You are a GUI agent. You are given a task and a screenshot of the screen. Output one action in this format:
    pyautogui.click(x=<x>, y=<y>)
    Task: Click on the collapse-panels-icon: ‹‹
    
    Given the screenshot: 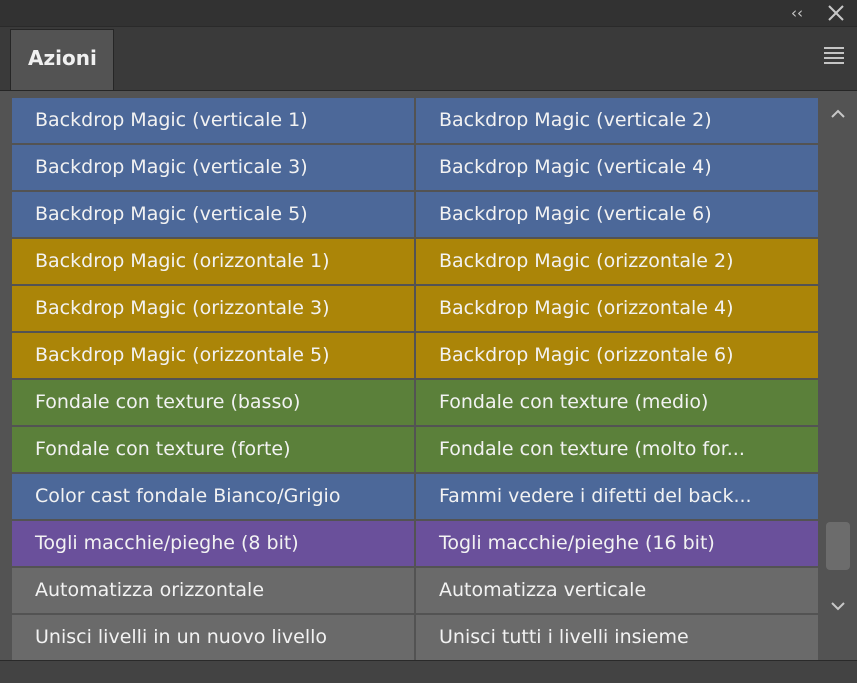 What is the action you would take?
    pyautogui.click(x=797, y=13)
    